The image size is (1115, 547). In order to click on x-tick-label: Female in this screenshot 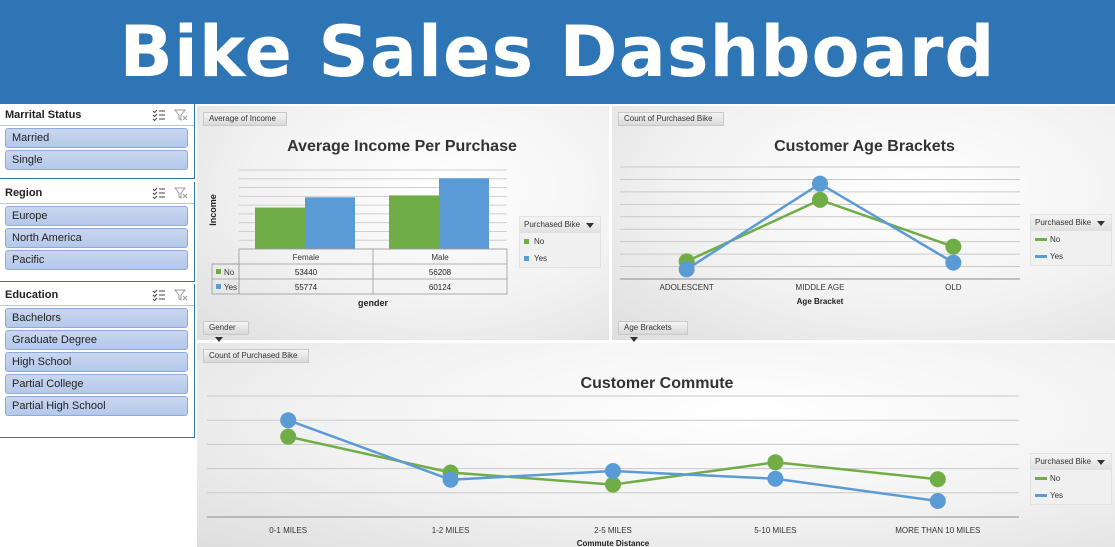, I will do `click(306, 257)`.